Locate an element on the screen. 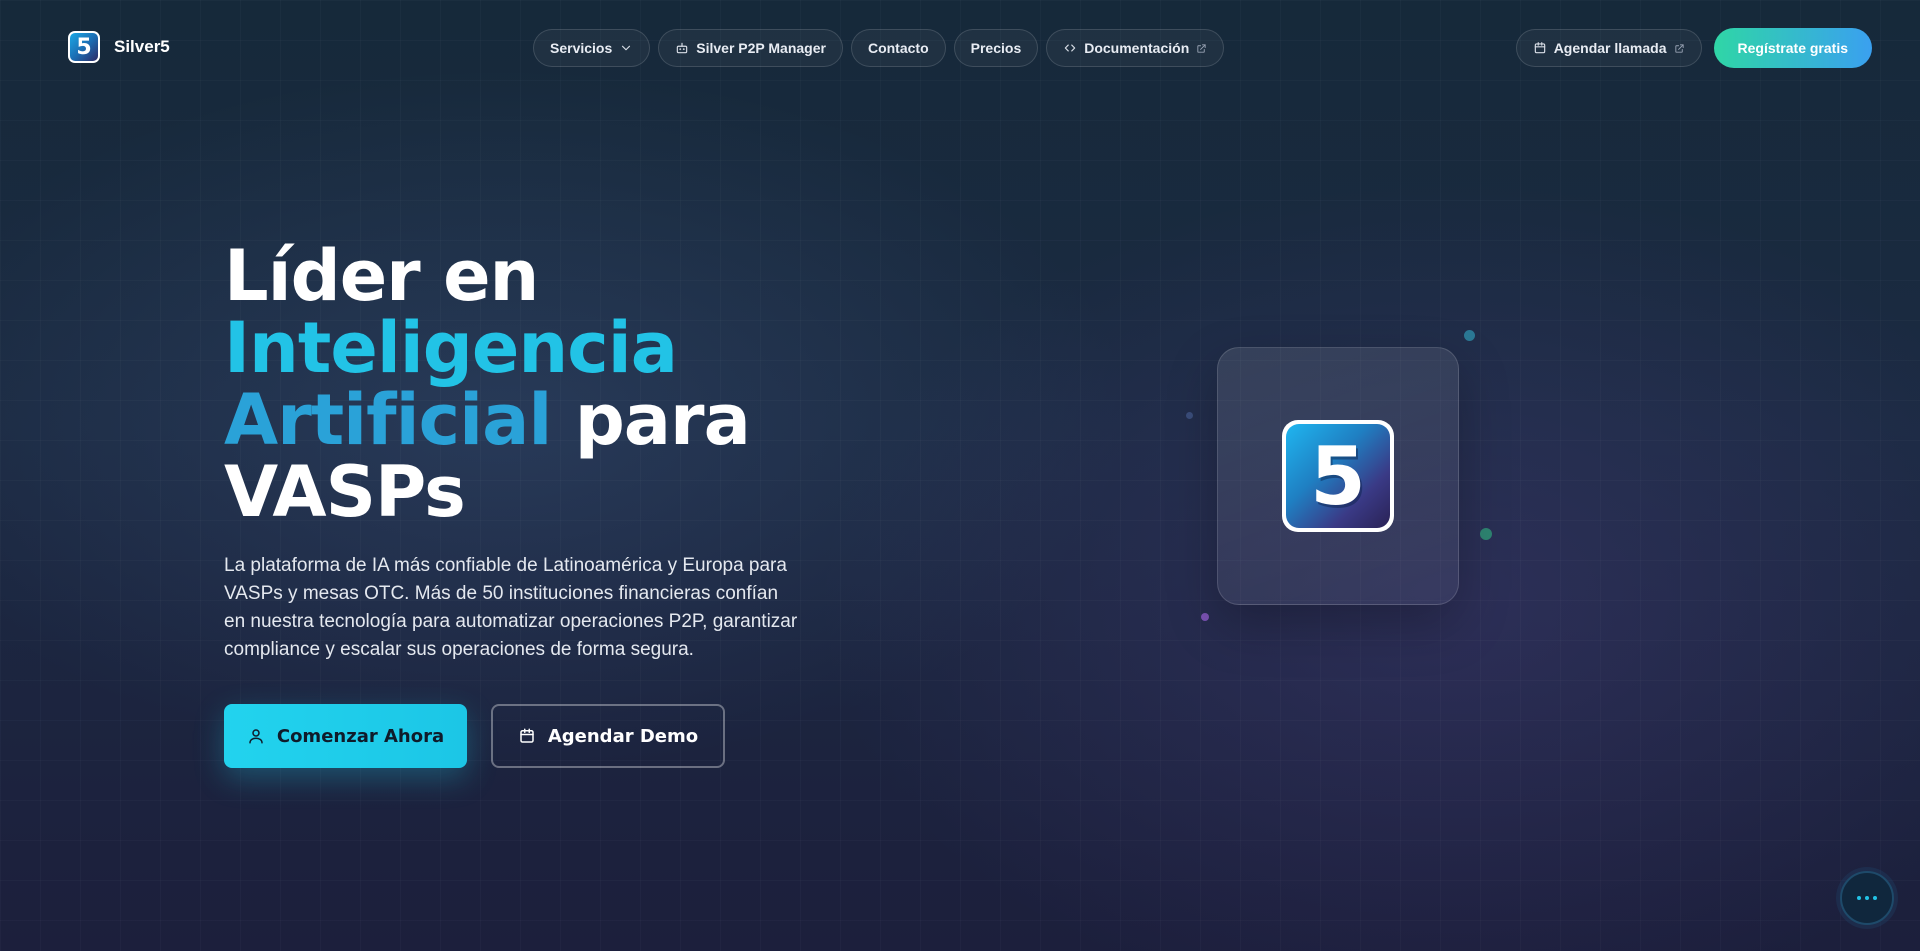 The width and height of the screenshot is (1920, 951). silver5-logo-glyph: 5 is located at coordinates (1338, 476).